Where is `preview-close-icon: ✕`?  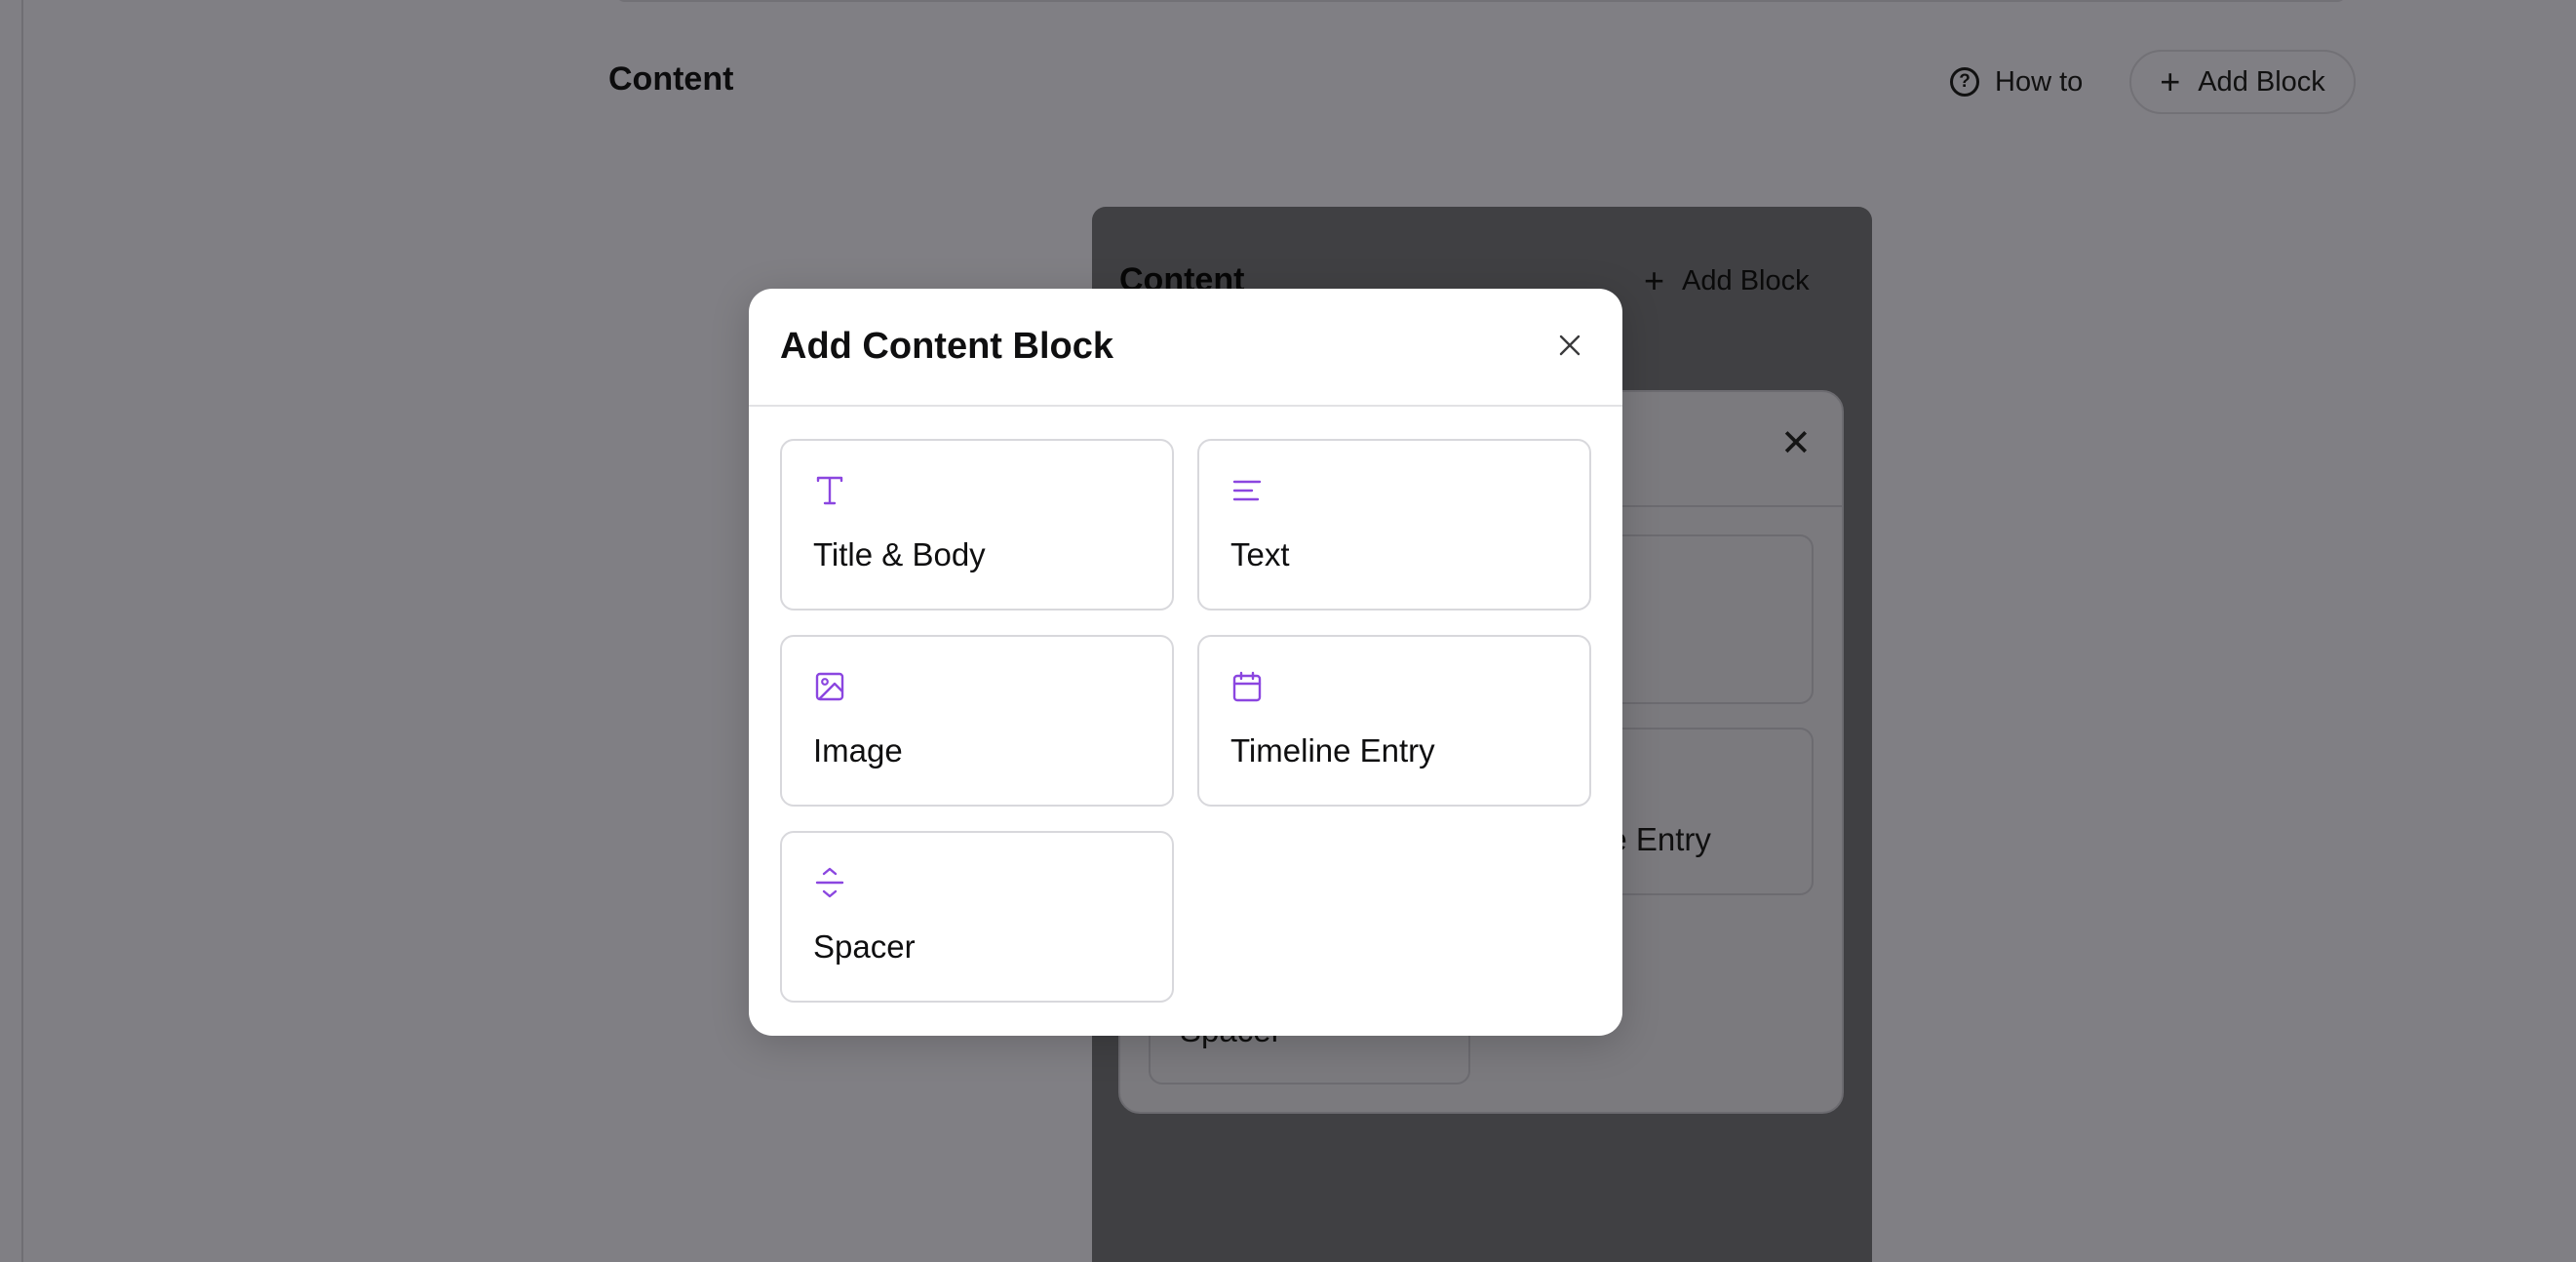 preview-close-icon: ✕ is located at coordinates (1796, 443).